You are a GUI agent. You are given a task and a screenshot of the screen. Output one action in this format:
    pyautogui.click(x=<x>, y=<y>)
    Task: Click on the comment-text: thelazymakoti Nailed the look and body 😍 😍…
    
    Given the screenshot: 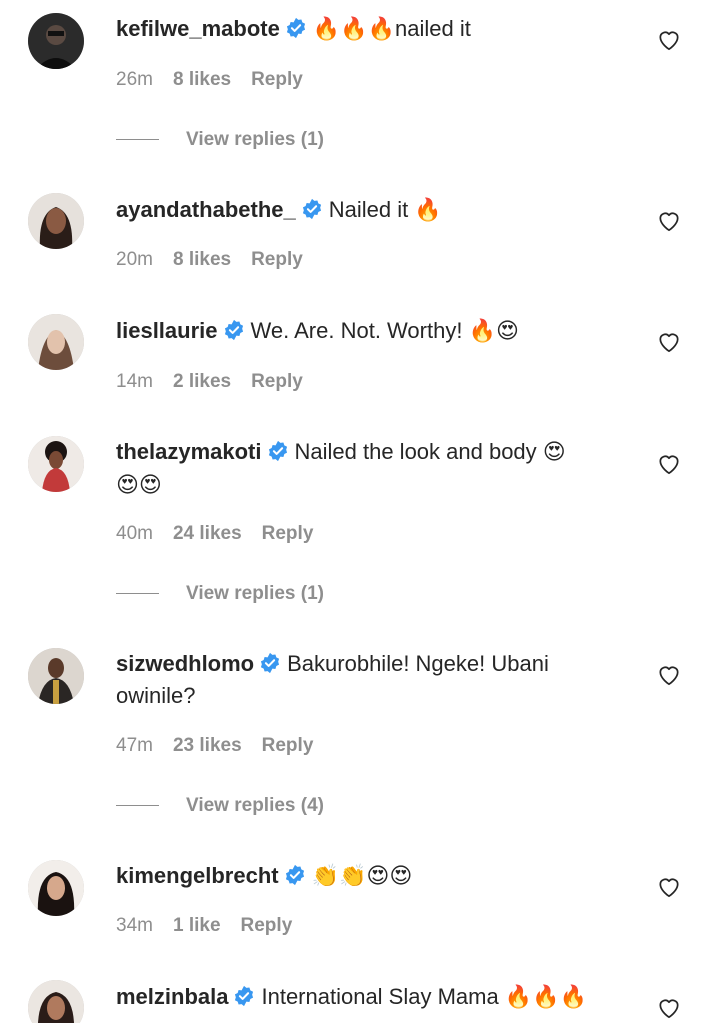 What is the action you would take?
    pyautogui.click(x=366, y=469)
    